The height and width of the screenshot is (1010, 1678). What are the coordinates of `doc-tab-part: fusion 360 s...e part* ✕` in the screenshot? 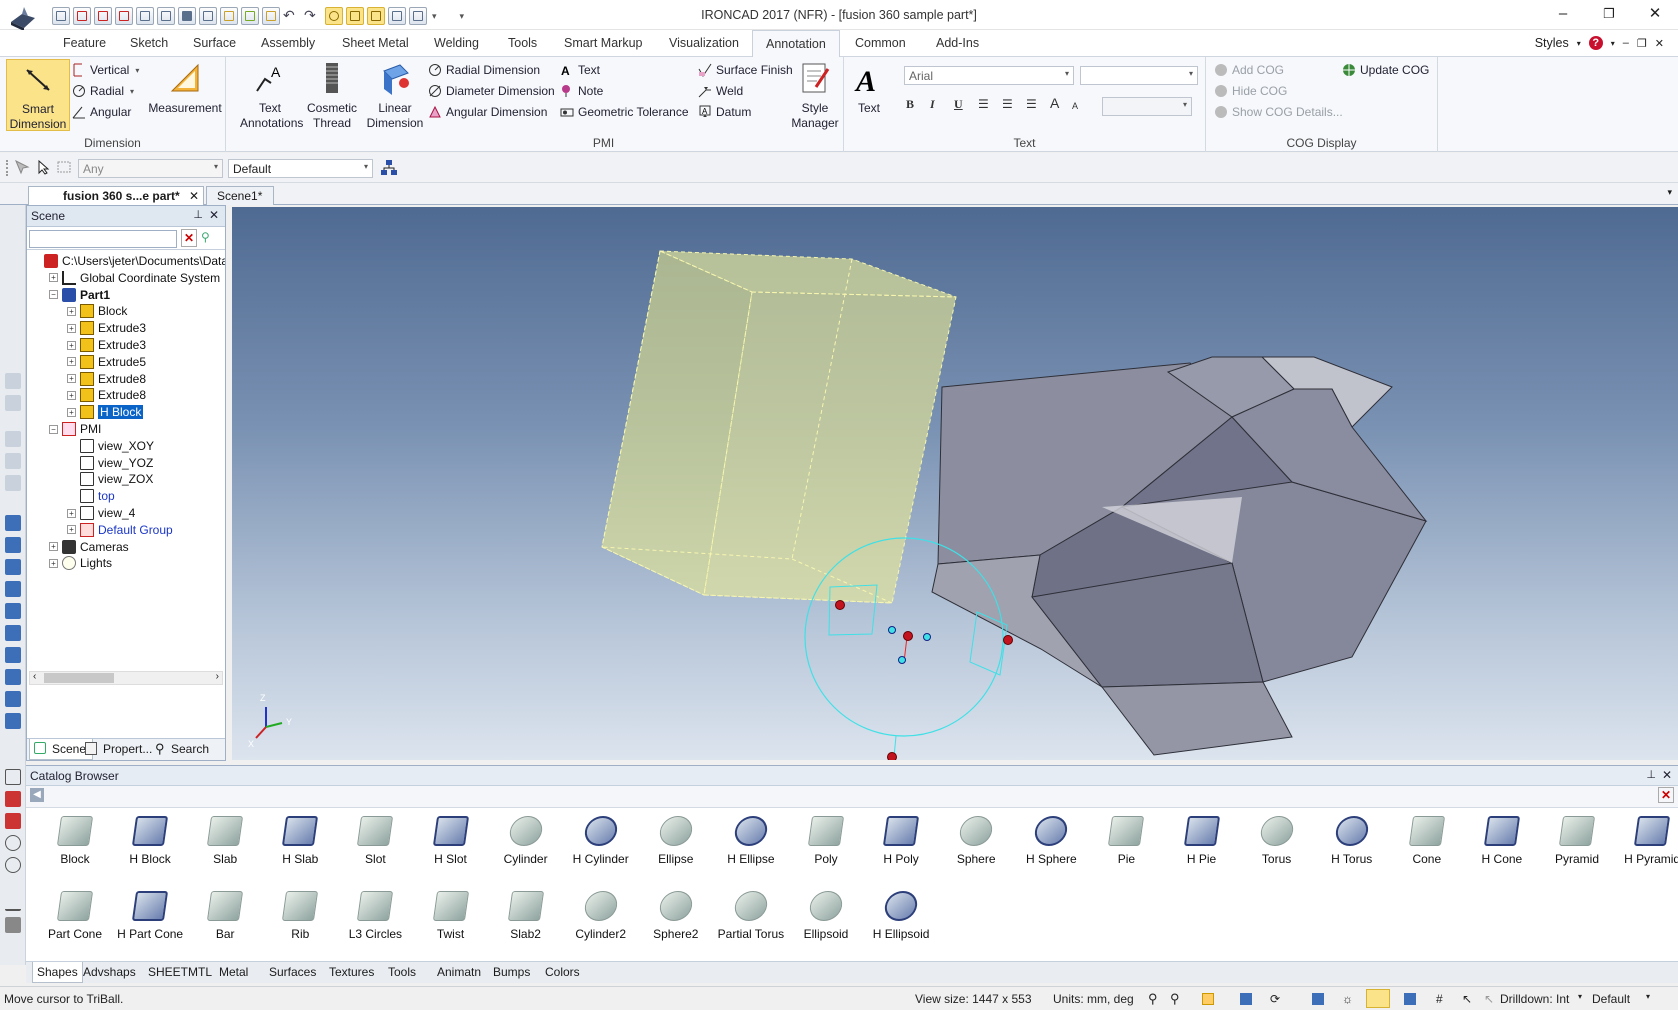 It's located at (116, 195).